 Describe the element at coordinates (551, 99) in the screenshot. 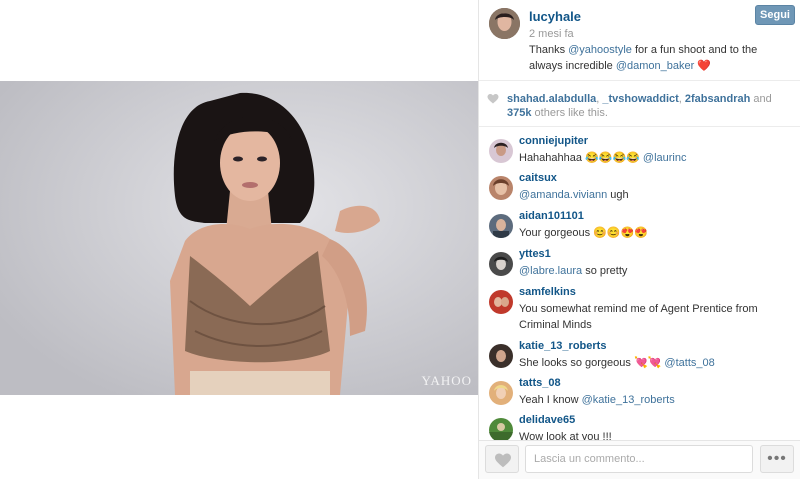

I see `liker-username: shahad.alabdulla` at that location.